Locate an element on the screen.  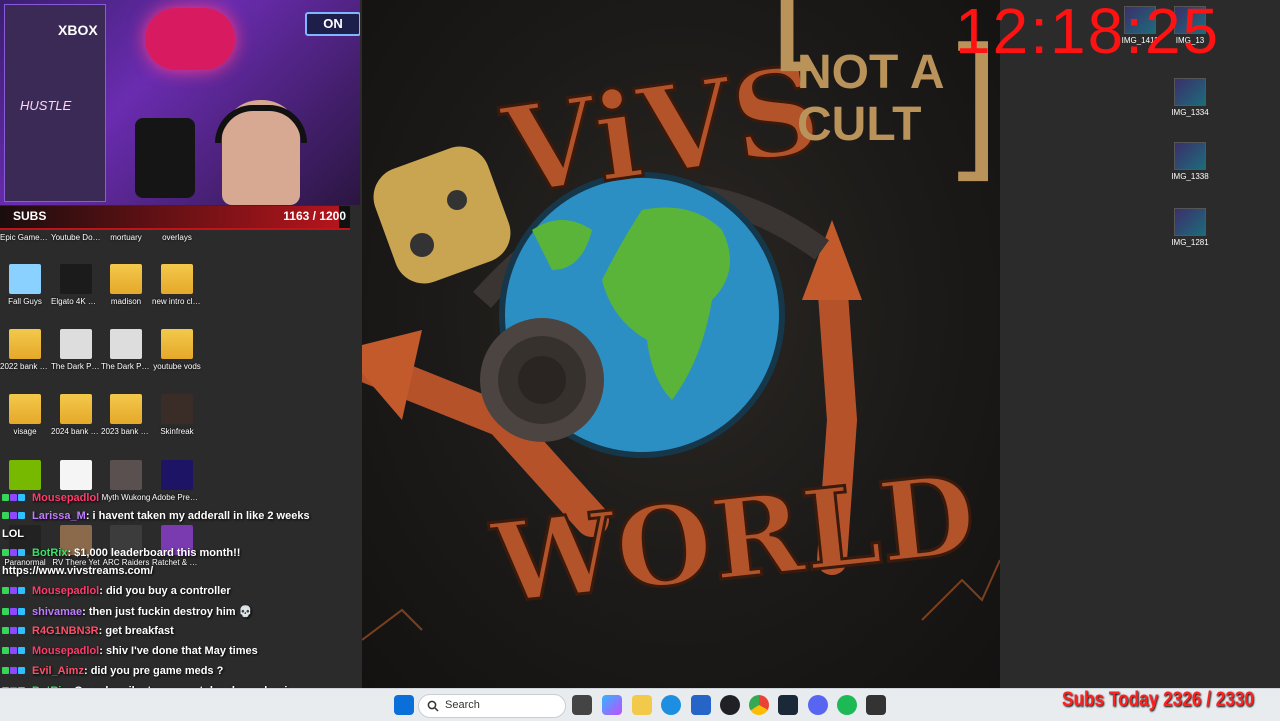
file-explorer-icon is located at coordinates (642, 705).